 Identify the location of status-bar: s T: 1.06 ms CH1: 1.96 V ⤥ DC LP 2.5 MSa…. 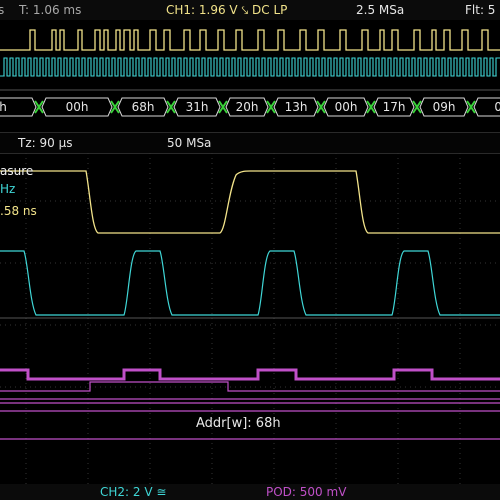
(250, 10).